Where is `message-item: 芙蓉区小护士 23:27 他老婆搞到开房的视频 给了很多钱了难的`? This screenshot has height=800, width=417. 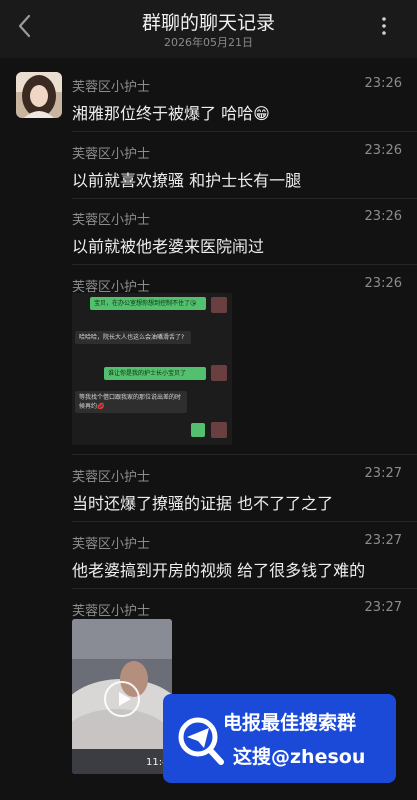
message-item: 芙蓉区小护士 23:27 他老婆搞到开房的视频 给了很多钱了难的 is located at coordinates (237, 558).